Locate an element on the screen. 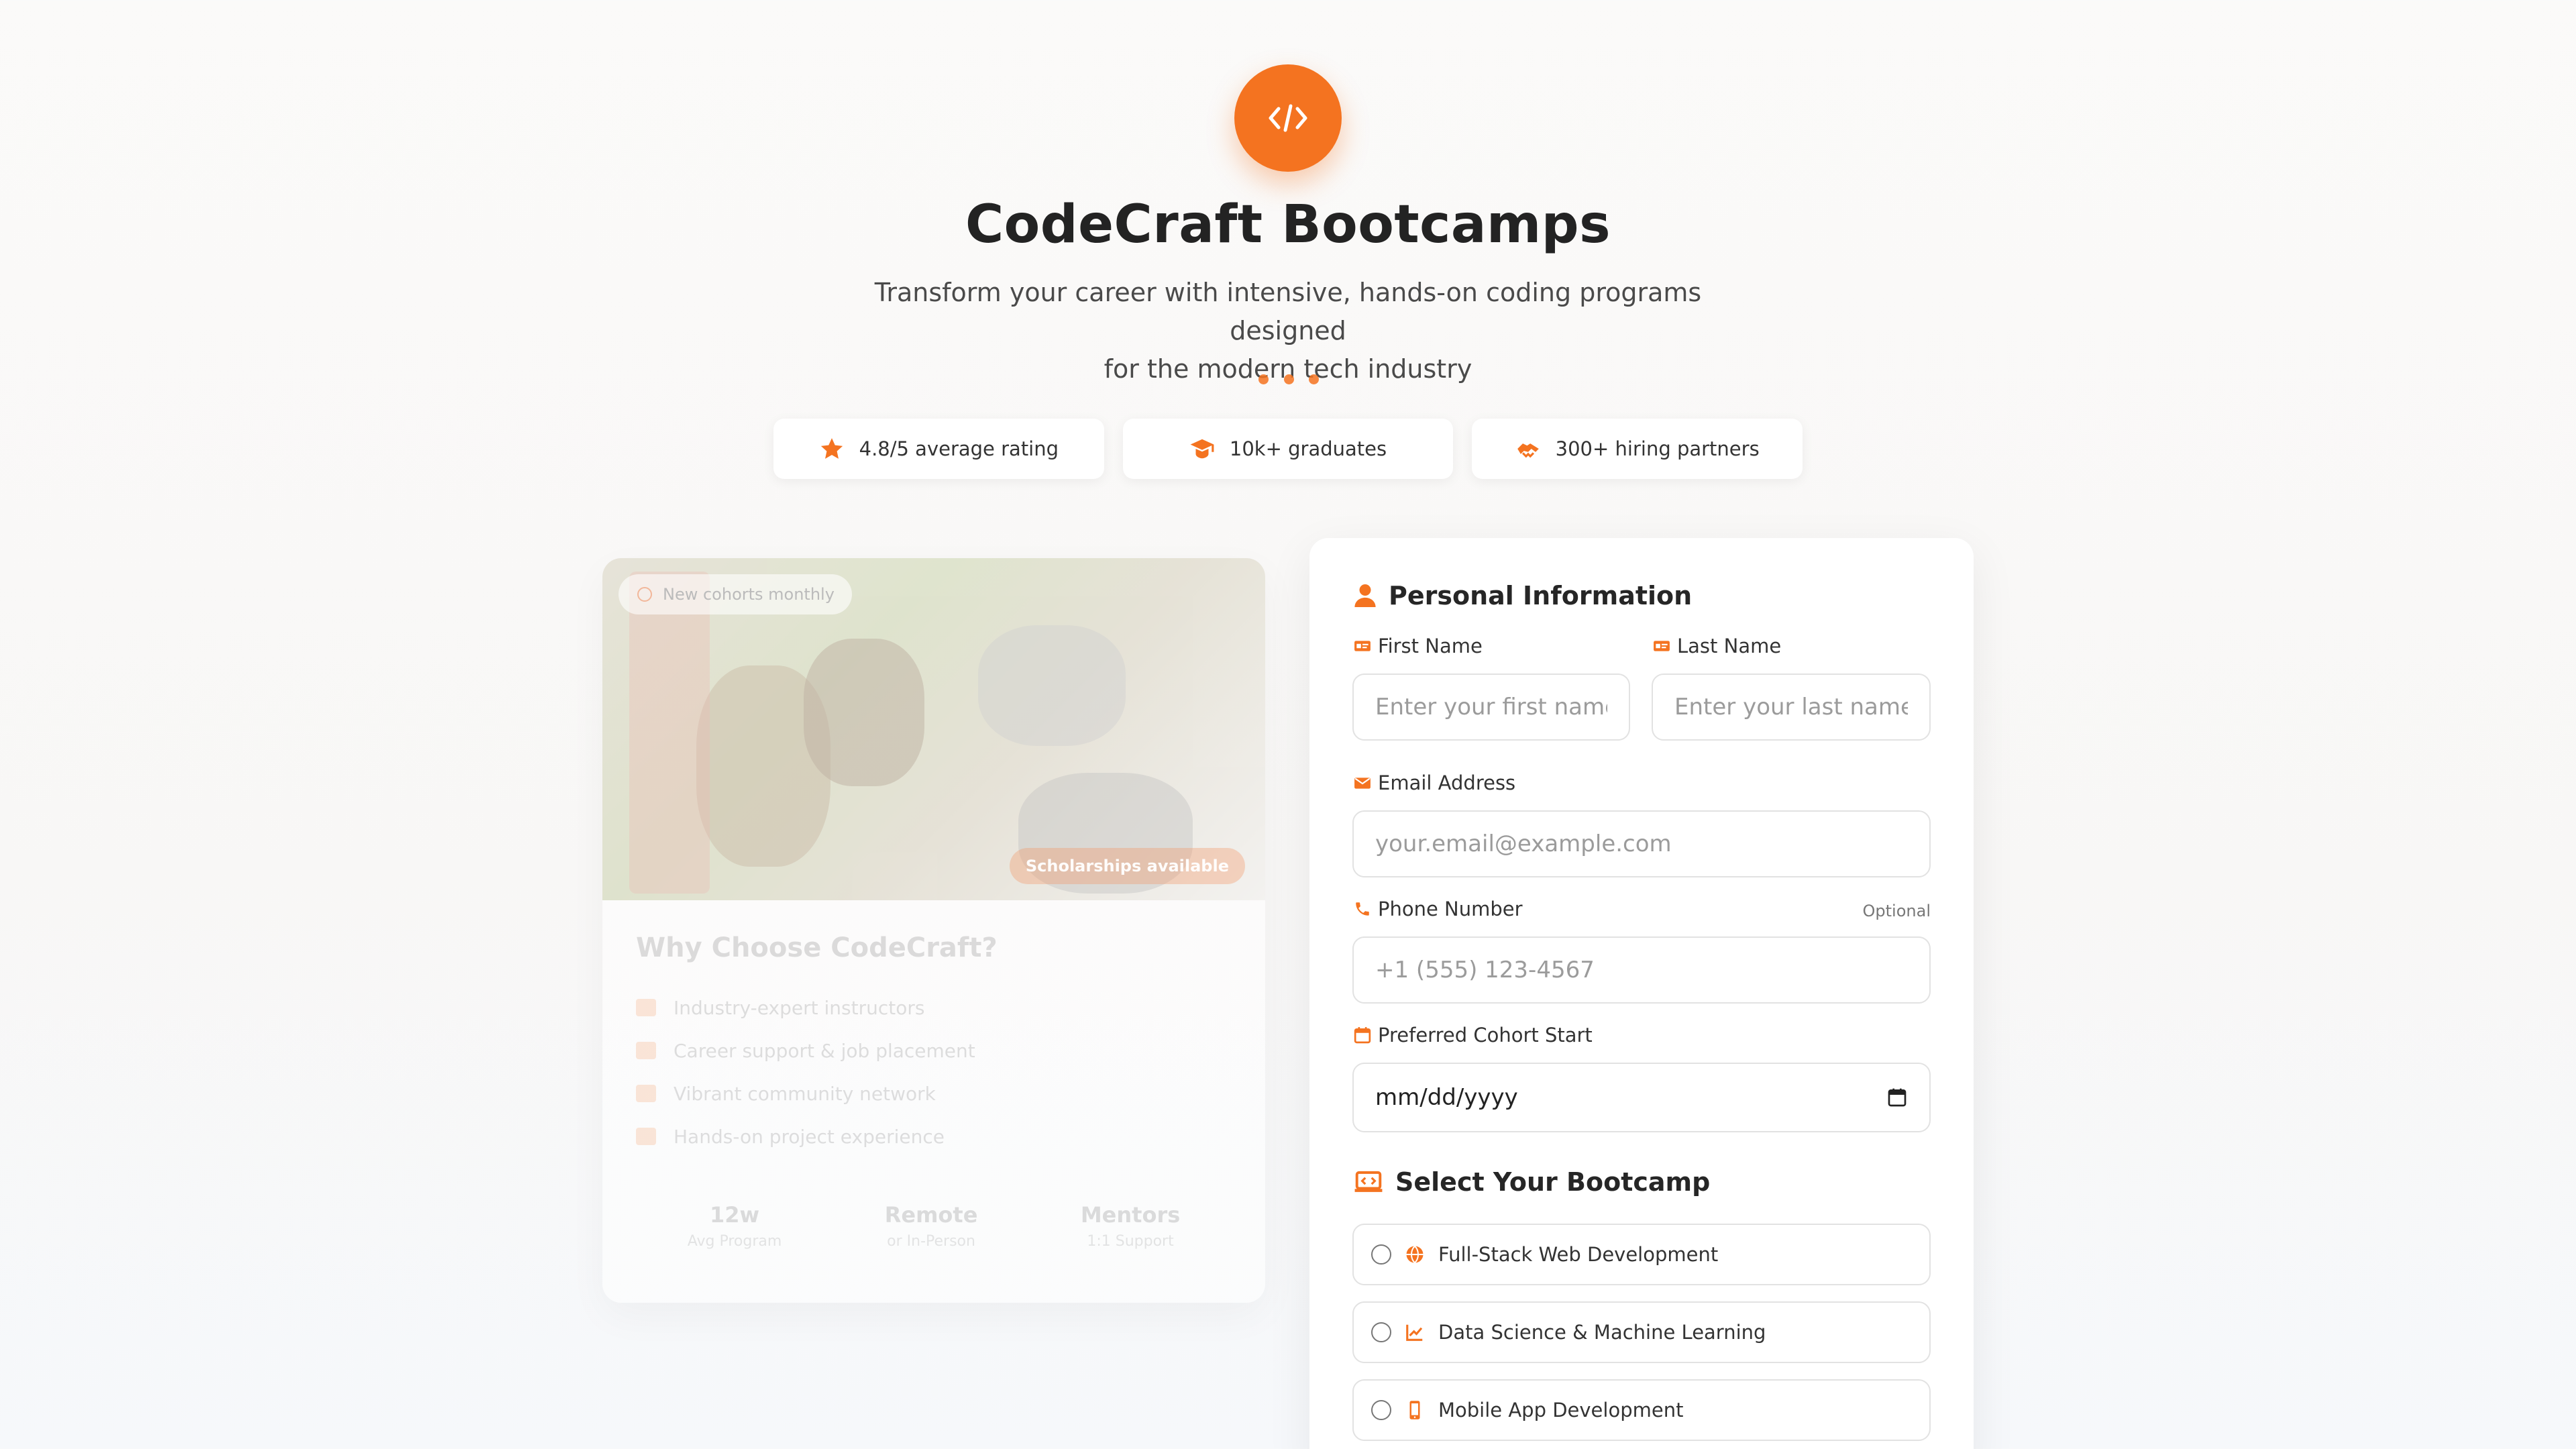 The image size is (2576, 1449). stat-label: 10k+ graduates is located at coordinates (1308, 448).